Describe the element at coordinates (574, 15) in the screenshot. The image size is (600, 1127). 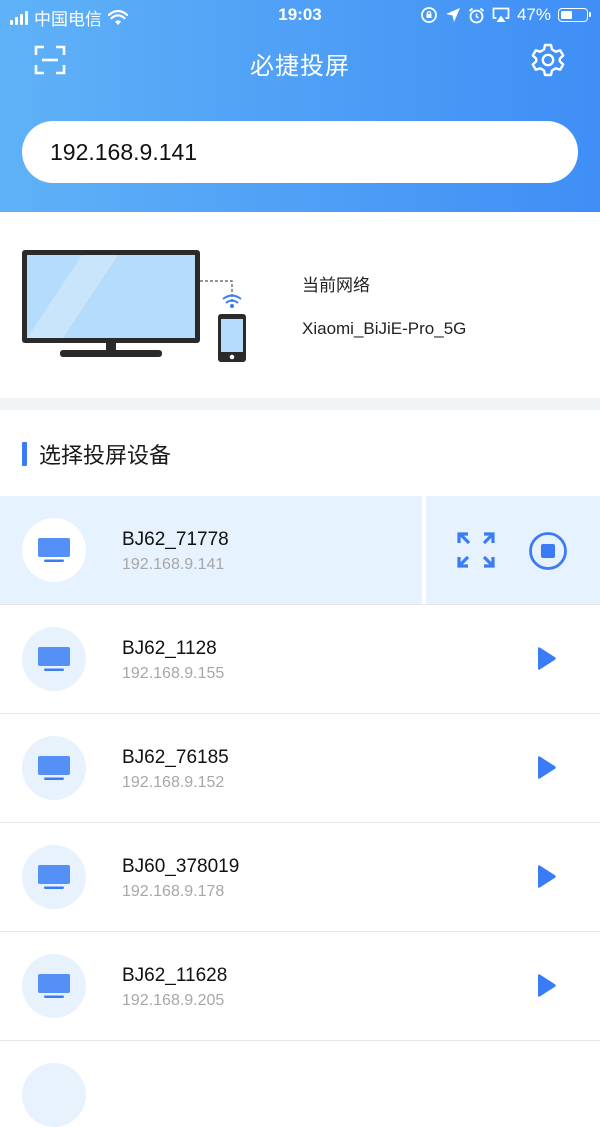
I see `battery-icon` at that location.